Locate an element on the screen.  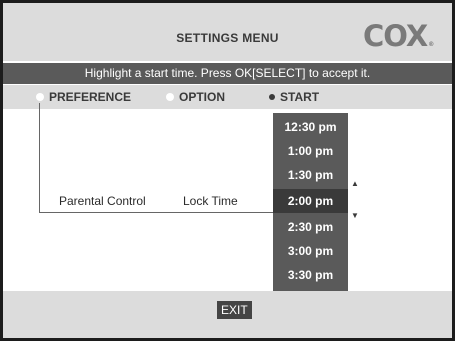
cox-logo-text: COX is located at coordinates (395, 36).